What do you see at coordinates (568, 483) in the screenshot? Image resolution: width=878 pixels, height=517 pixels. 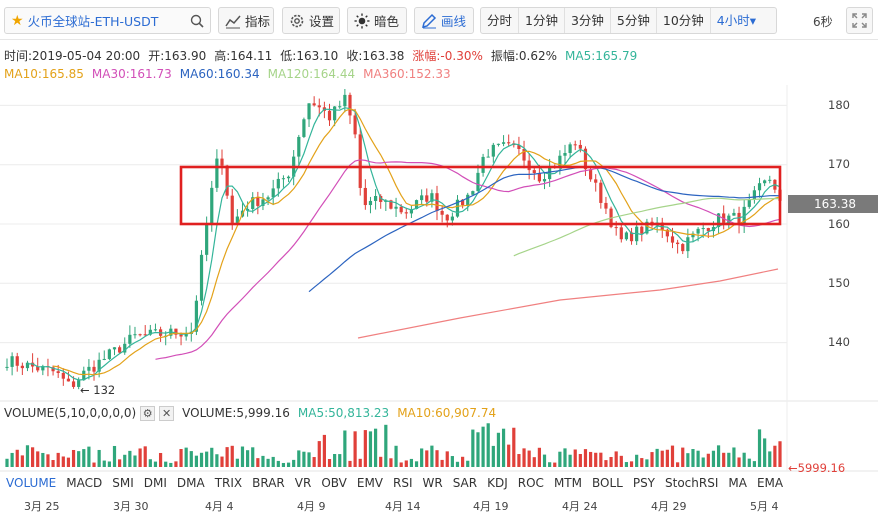 I see `indicator-tab-mtm: MTM` at bounding box center [568, 483].